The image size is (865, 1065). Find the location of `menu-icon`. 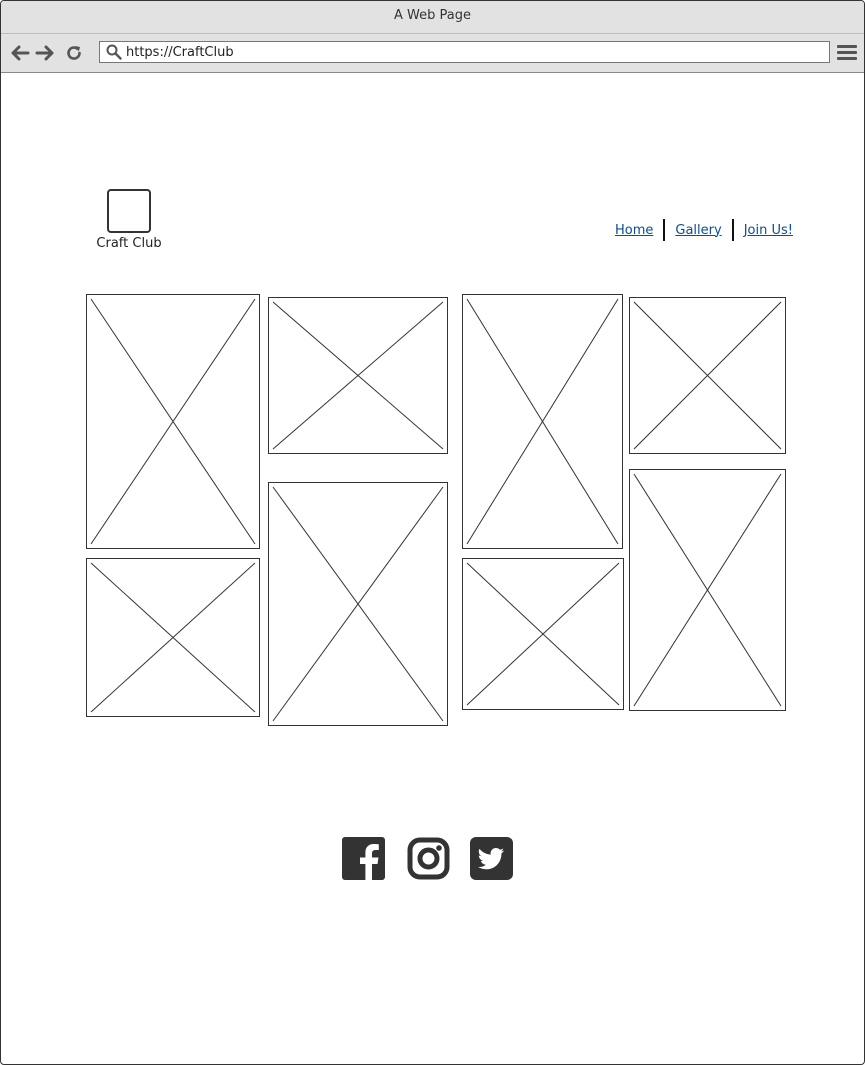

menu-icon is located at coordinates (847, 54).